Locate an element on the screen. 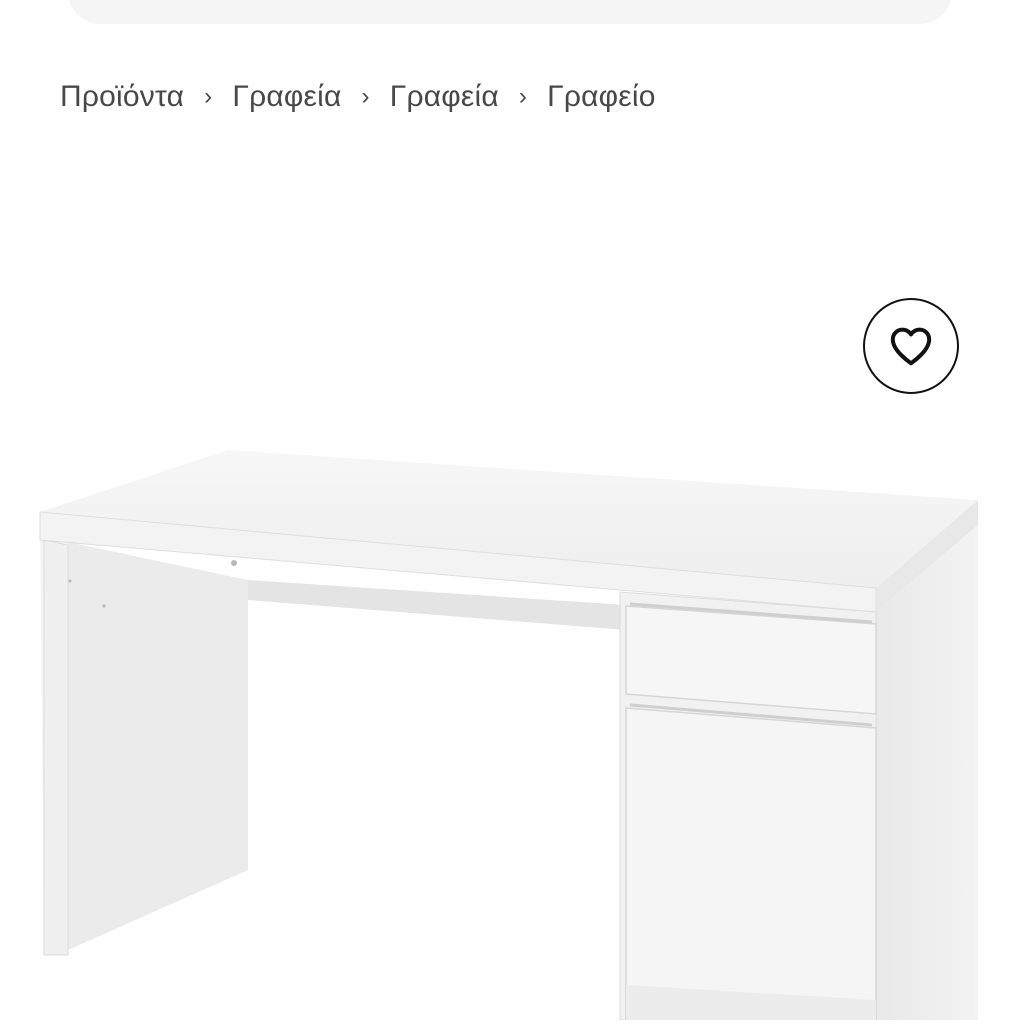 Image resolution: width=1020 pixels, height=1025 pixels. breadcrumb-item-desks: Γραφεία is located at coordinates (286, 97).